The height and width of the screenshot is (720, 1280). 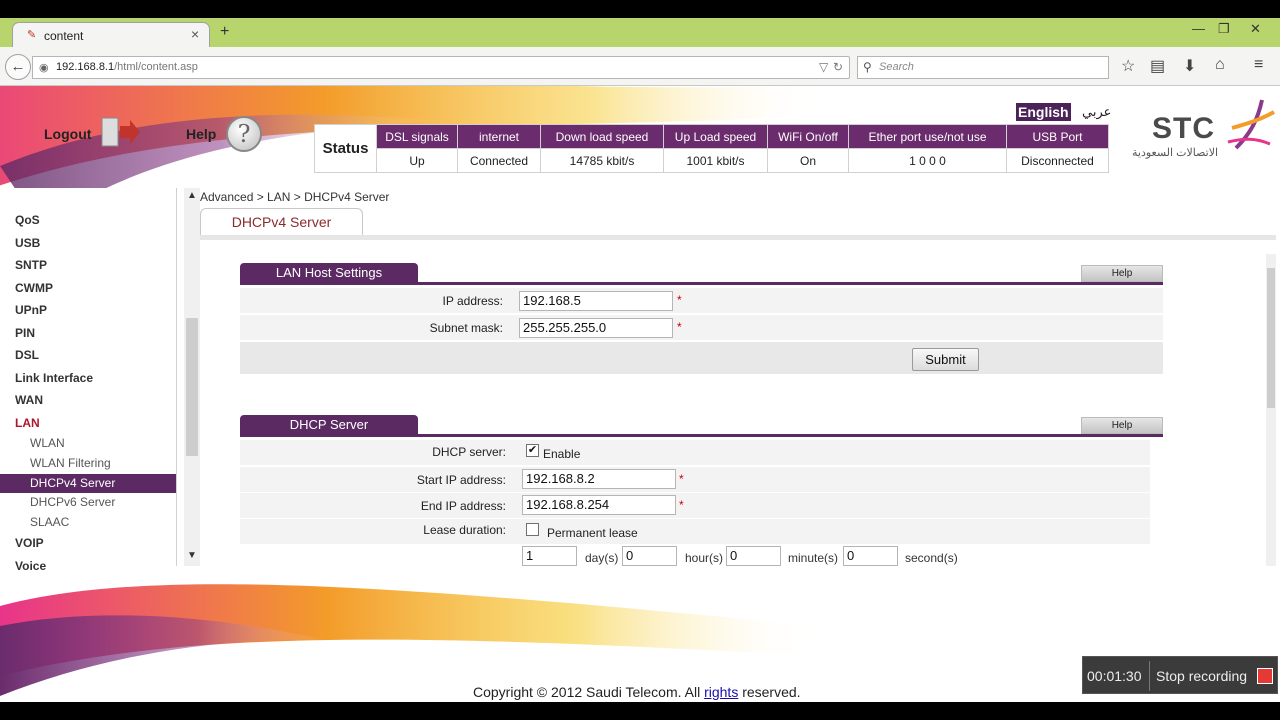 I want to click on sidebar-item-usb: USB, so click(x=27, y=243).